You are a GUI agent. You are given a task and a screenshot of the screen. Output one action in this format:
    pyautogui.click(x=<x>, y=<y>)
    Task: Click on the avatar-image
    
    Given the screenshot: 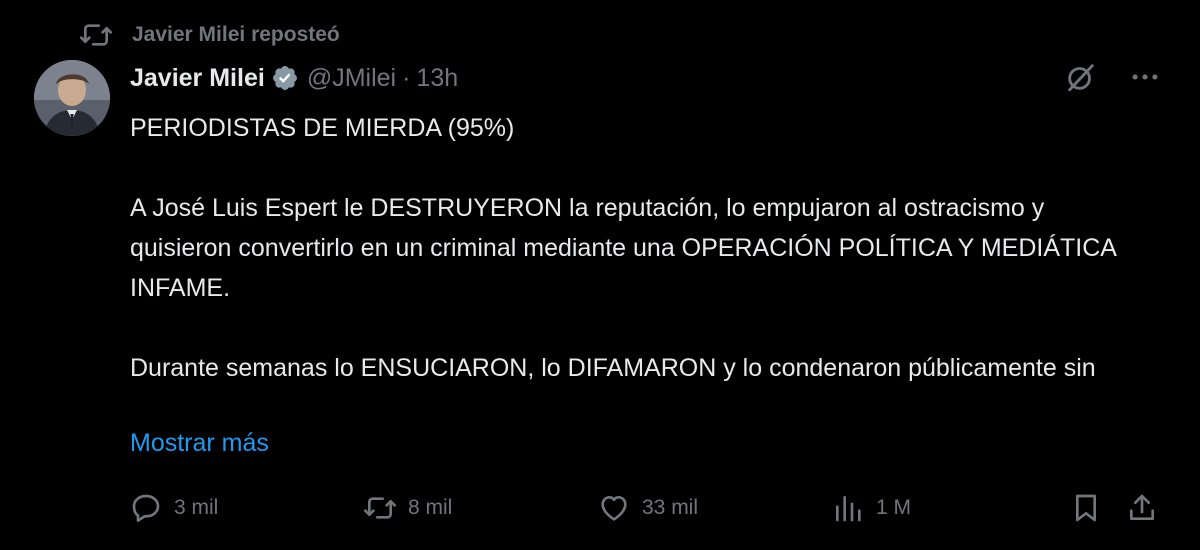 What is the action you would take?
    pyautogui.click(x=72, y=98)
    